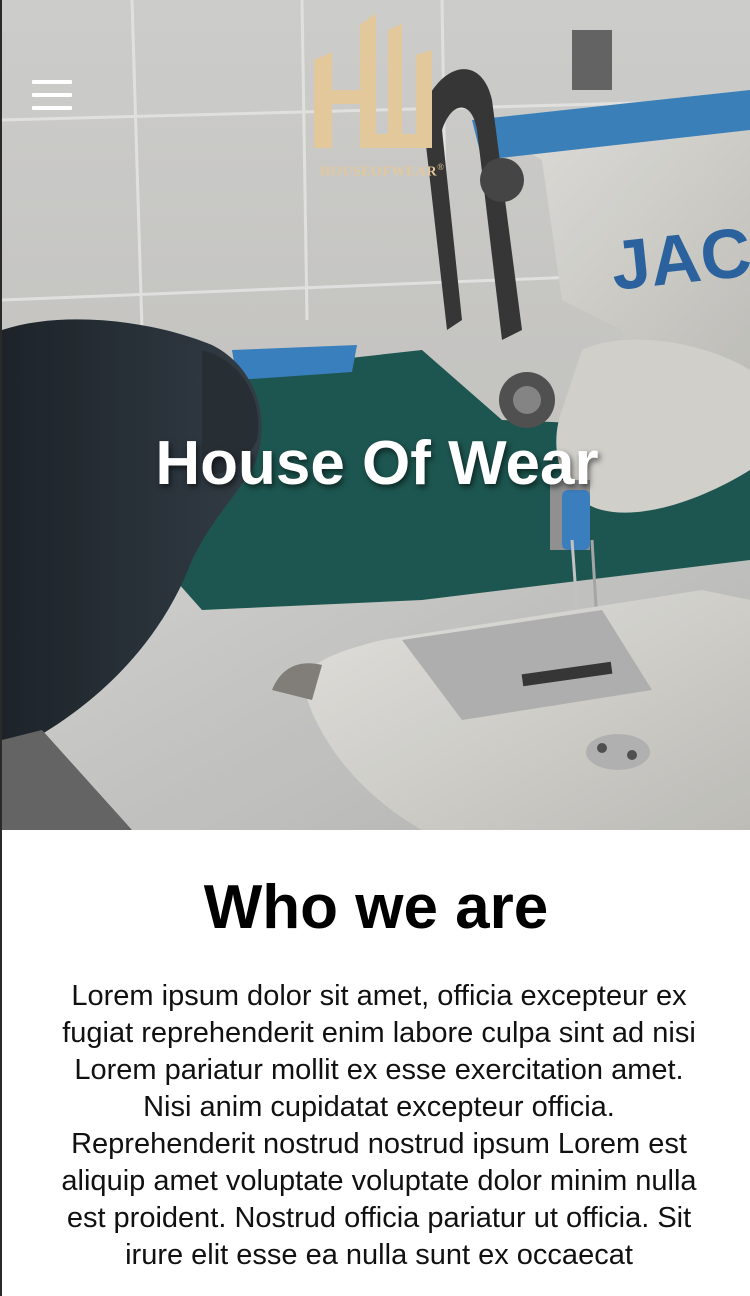  I want to click on about-heading: Who we are, so click(376, 907).